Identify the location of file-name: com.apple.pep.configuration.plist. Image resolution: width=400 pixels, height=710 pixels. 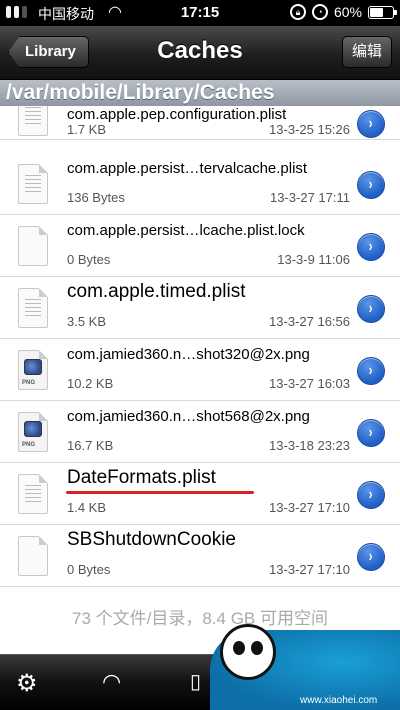
(177, 114).